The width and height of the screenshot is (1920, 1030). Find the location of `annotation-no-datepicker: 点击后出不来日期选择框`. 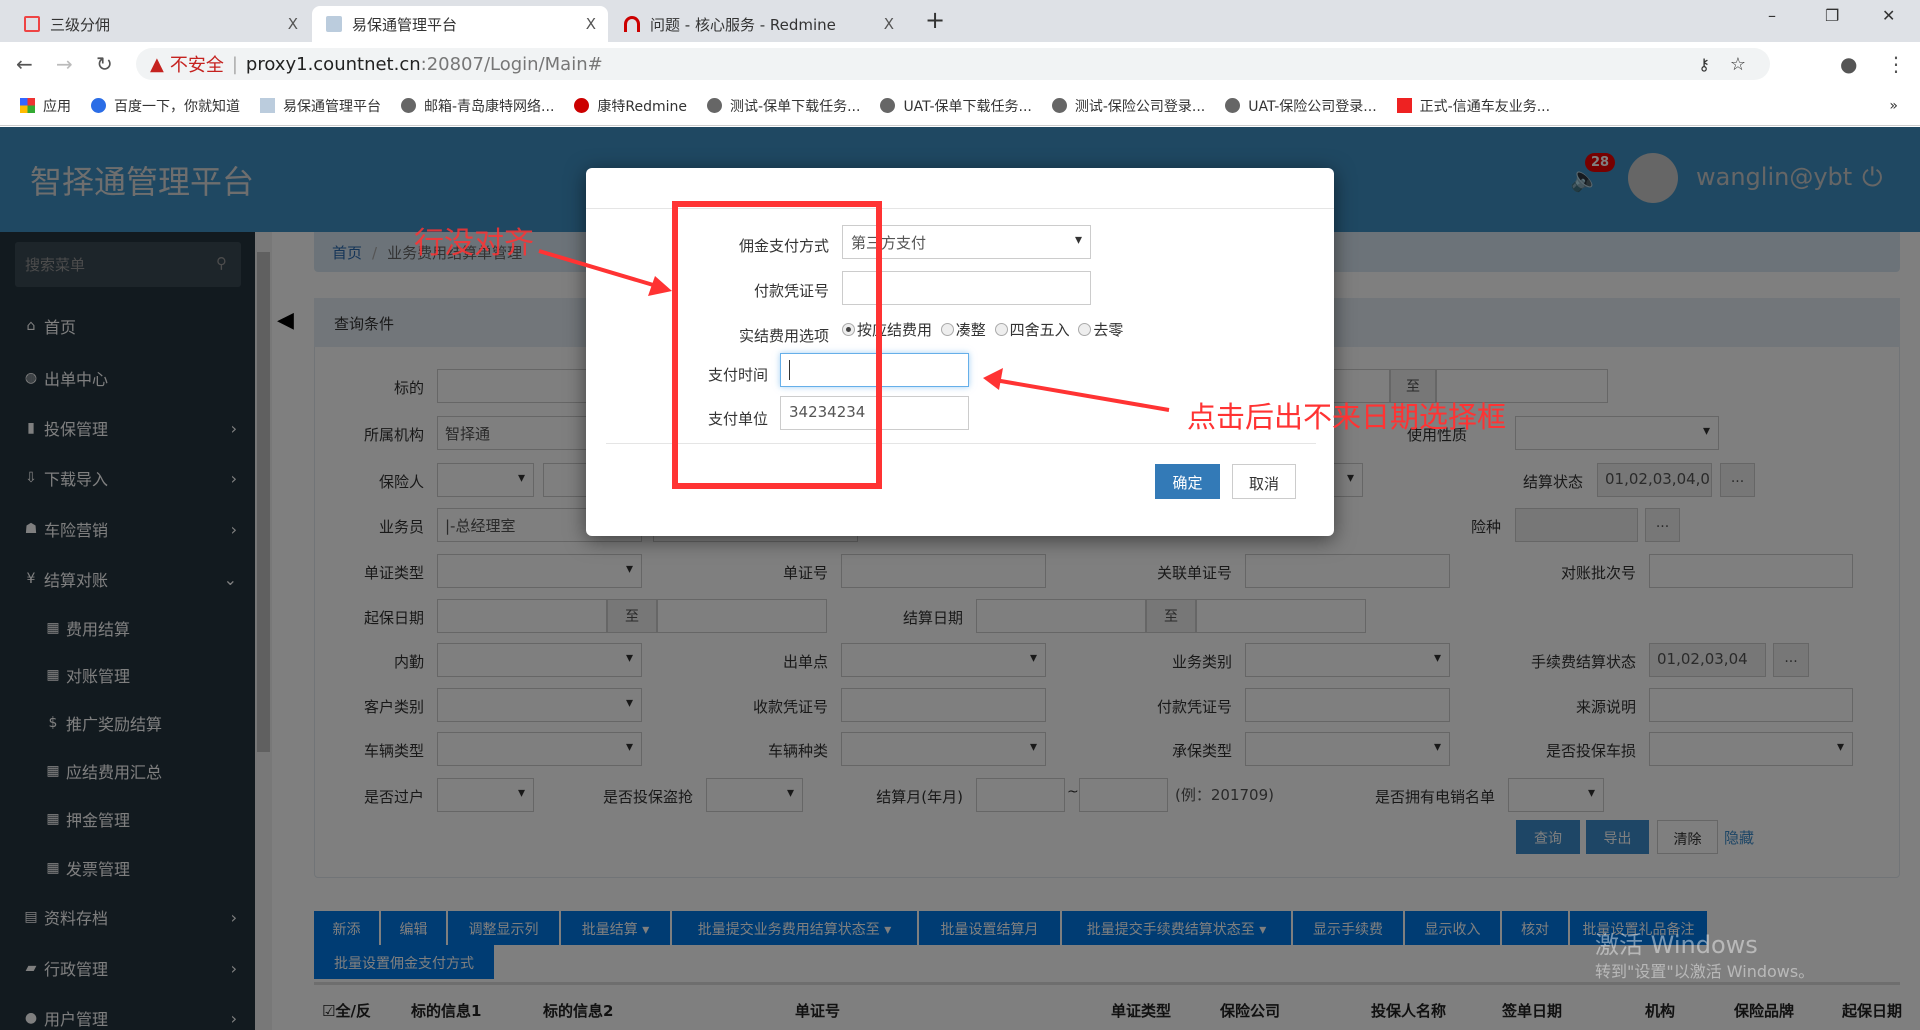

annotation-no-datepicker: 点击后出不来日期选择框 is located at coordinates (1347, 417).